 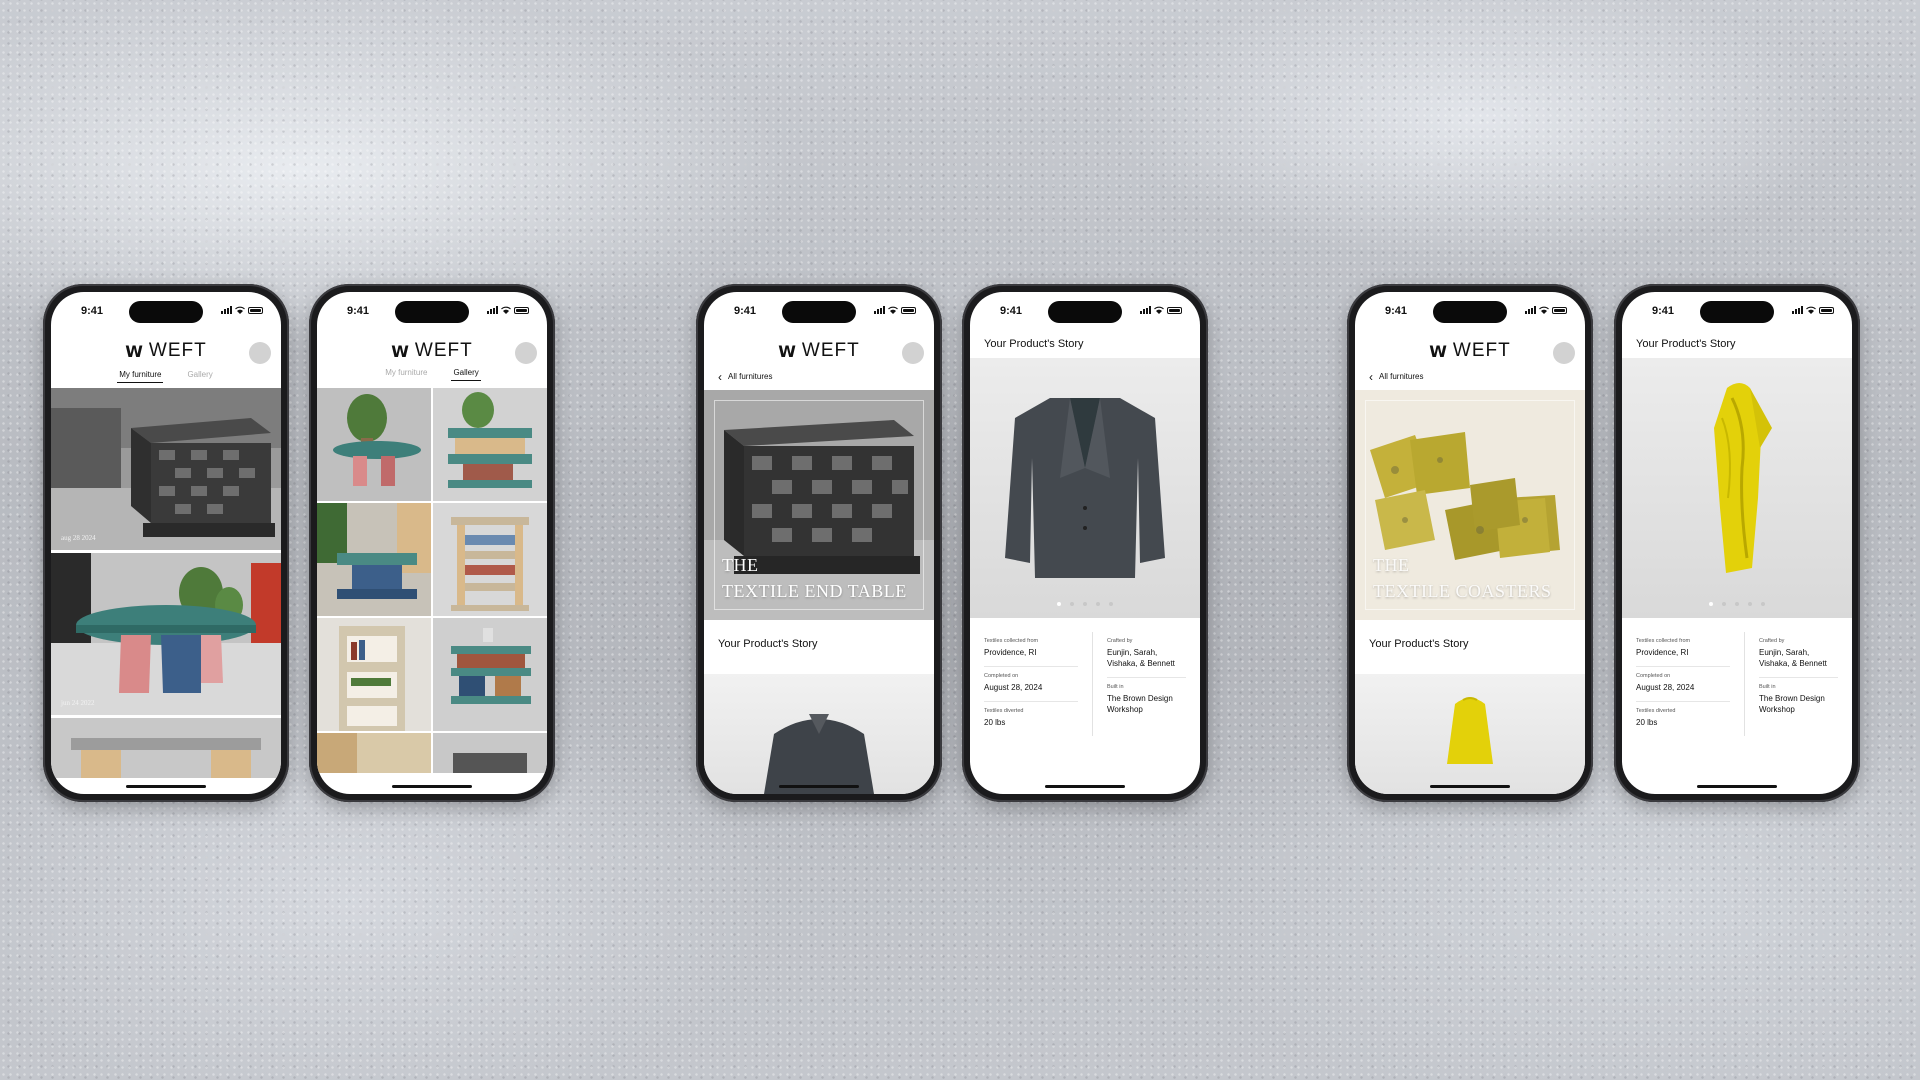 I want to click on field-label: Completed on, so click(x=1001, y=676).